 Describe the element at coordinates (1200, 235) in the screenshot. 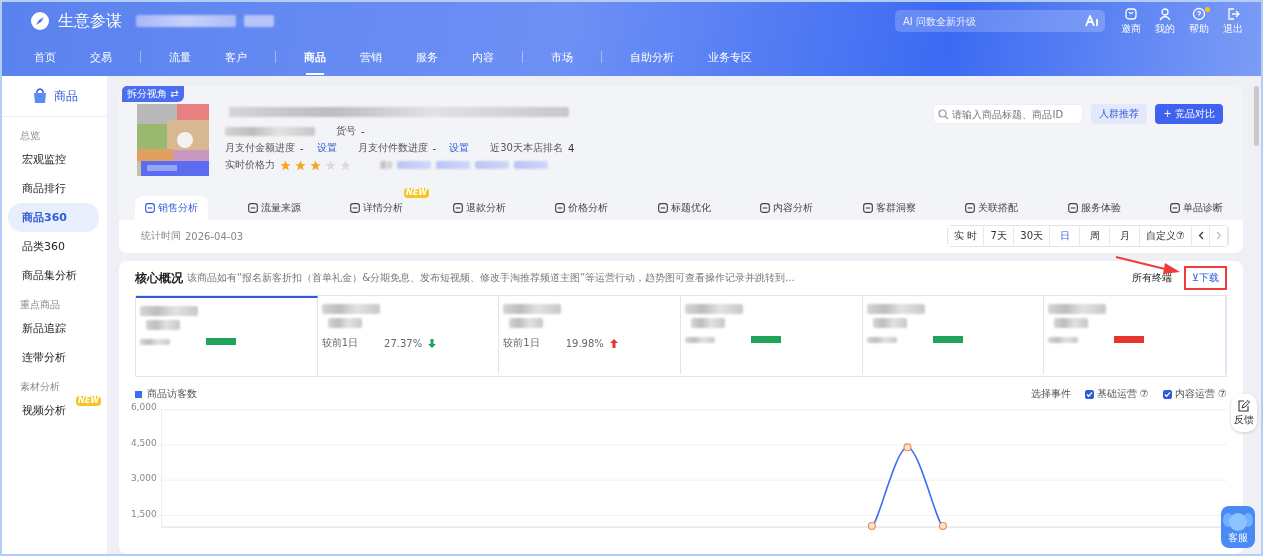

I see `chevron-left-icon` at that location.